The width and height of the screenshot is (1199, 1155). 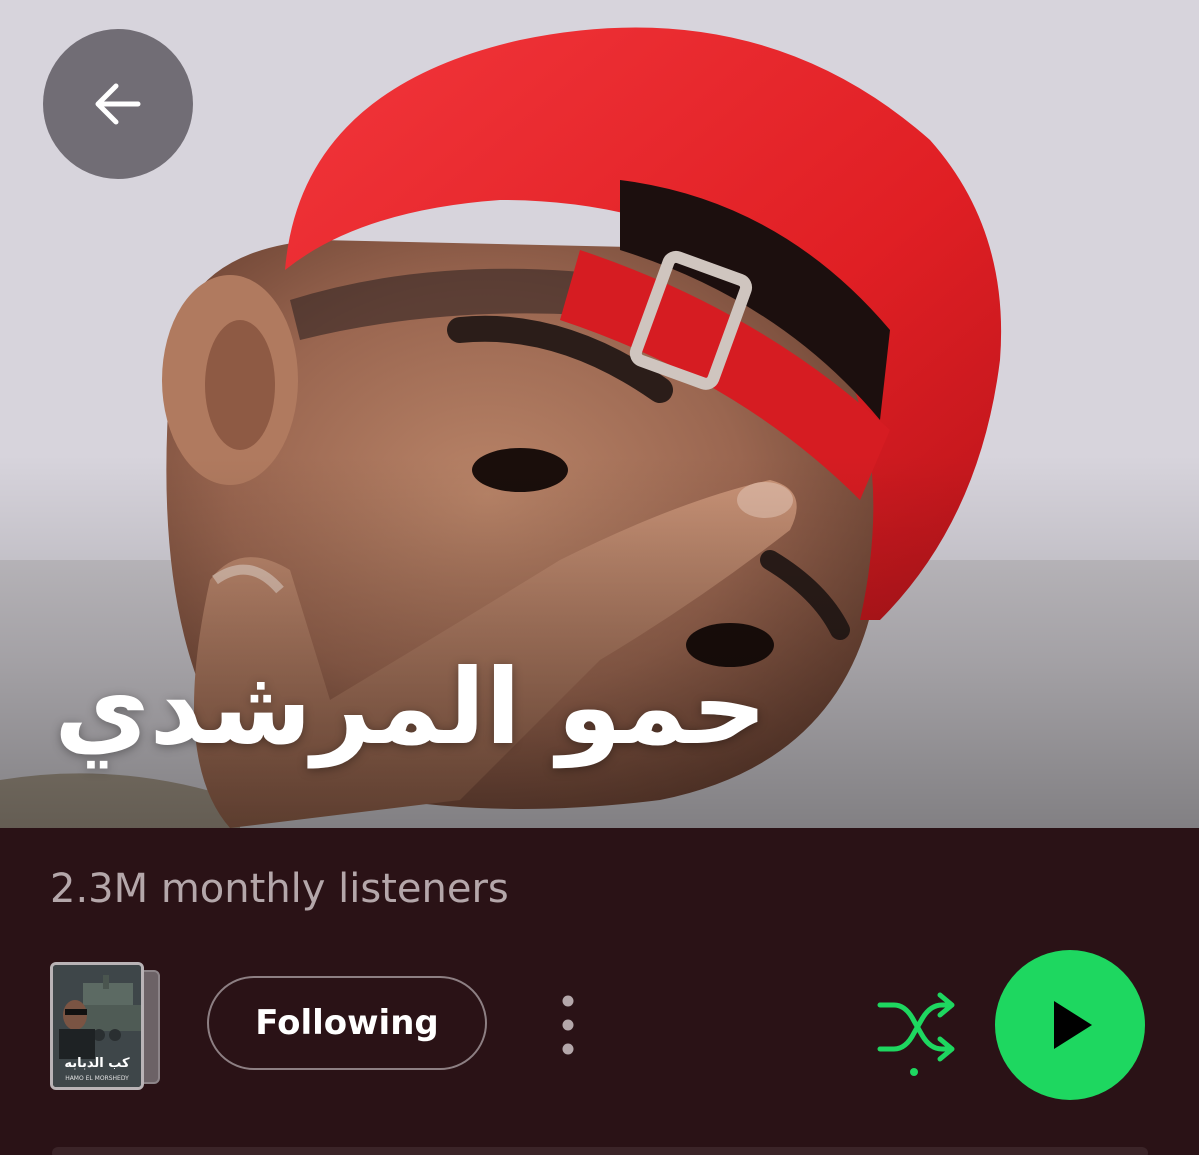 I want to click on more-options-button, so click(x=568, y=1025).